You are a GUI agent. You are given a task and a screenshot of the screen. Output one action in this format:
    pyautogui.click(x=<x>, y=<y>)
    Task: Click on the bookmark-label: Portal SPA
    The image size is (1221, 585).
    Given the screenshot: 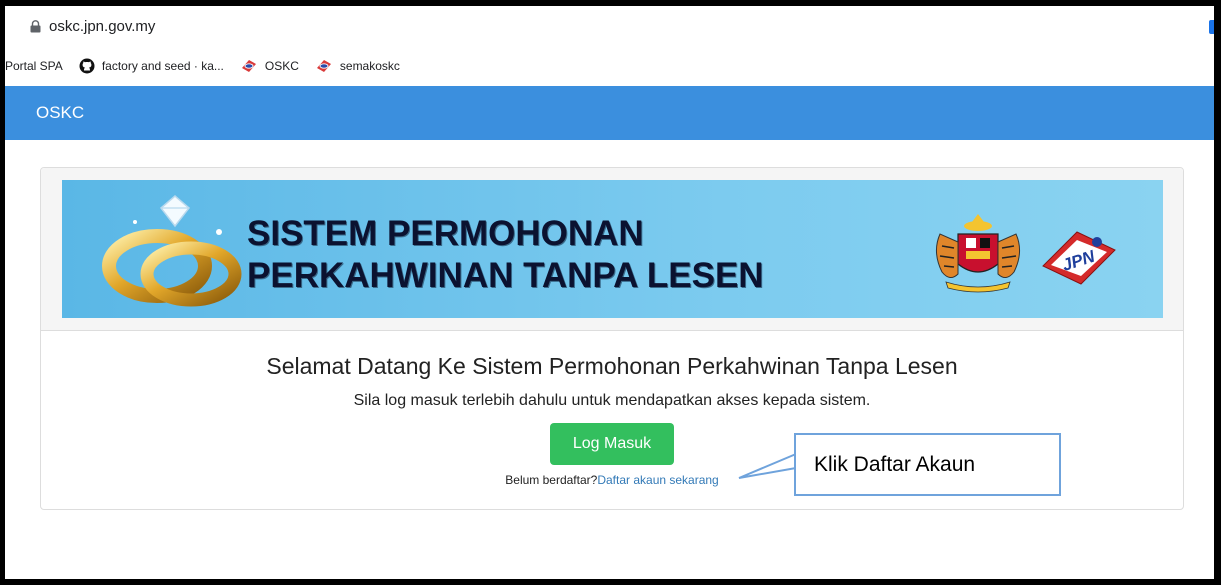 What is the action you would take?
    pyautogui.click(x=34, y=66)
    